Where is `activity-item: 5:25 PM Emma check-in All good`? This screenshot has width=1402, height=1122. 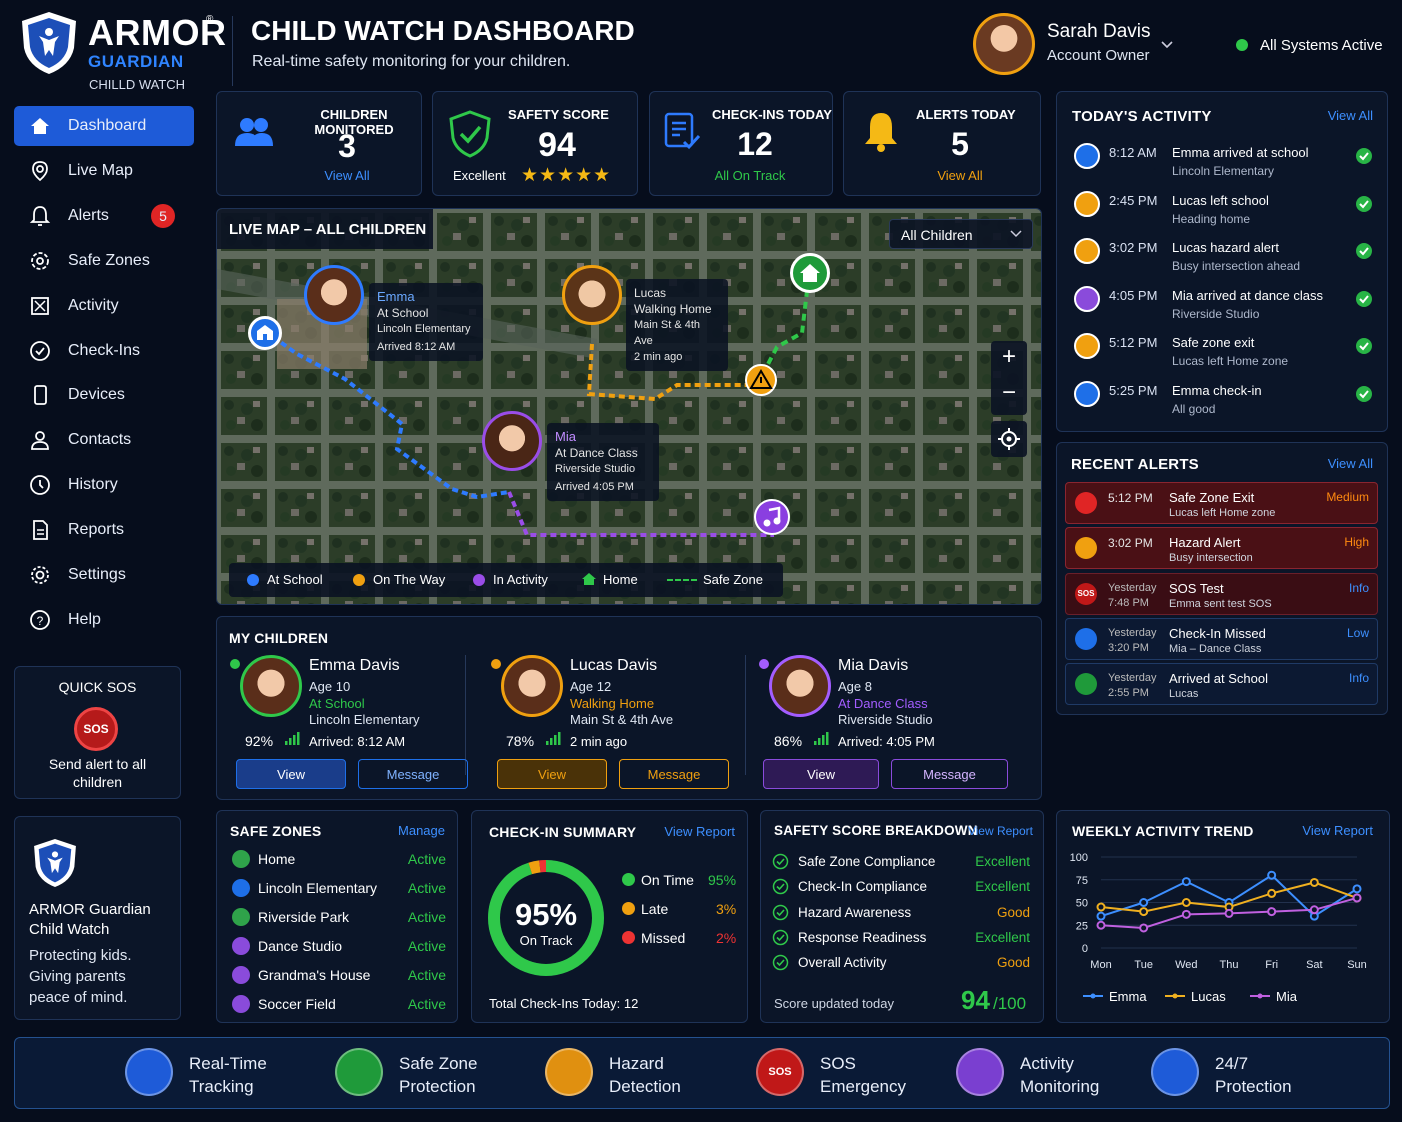
activity-item: 5:25 PM Emma check-in All good is located at coordinates (1225, 403).